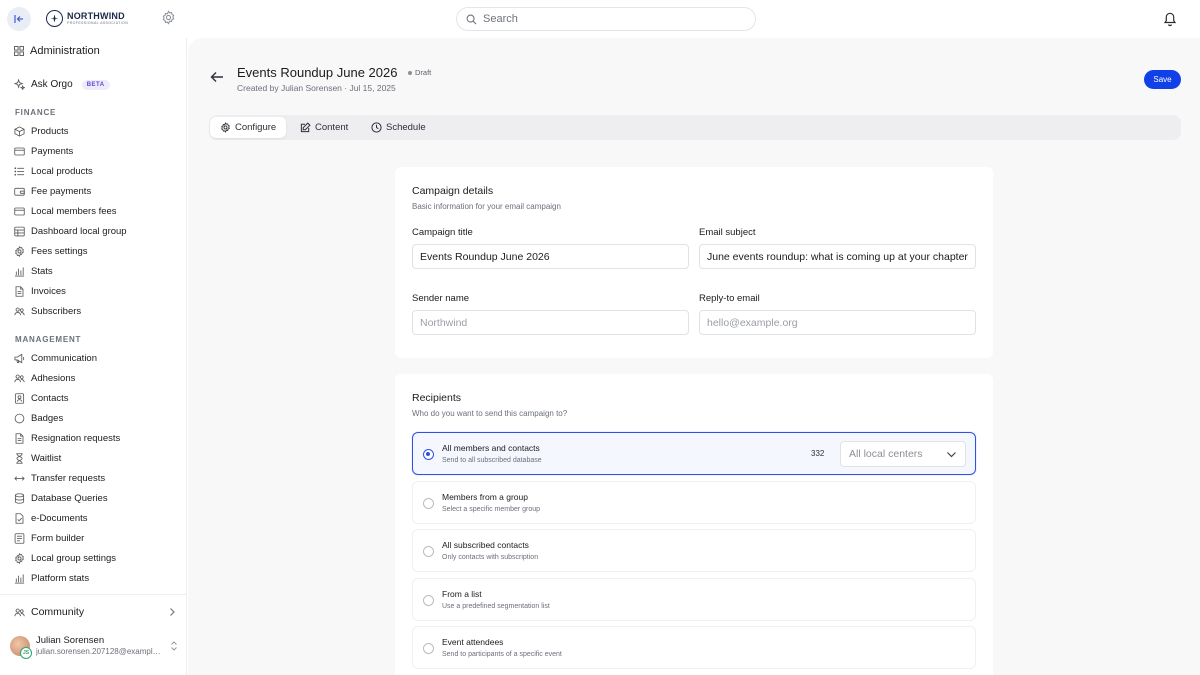 The height and width of the screenshot is (675, 1200). Describe the element at coordinates (471, 19) in the screenshot. I see `search-icon` at that location.